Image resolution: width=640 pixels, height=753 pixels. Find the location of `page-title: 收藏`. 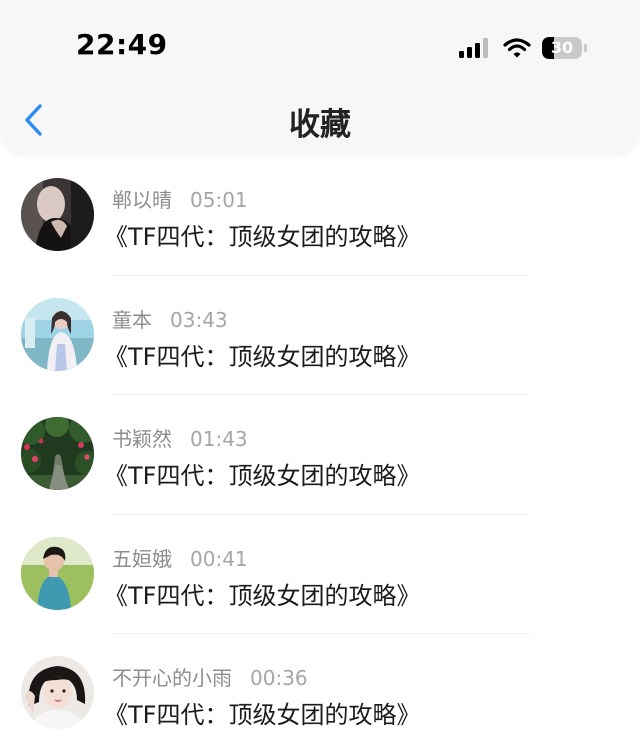

page-title: 收藏 is located at coordinates (320, 125).